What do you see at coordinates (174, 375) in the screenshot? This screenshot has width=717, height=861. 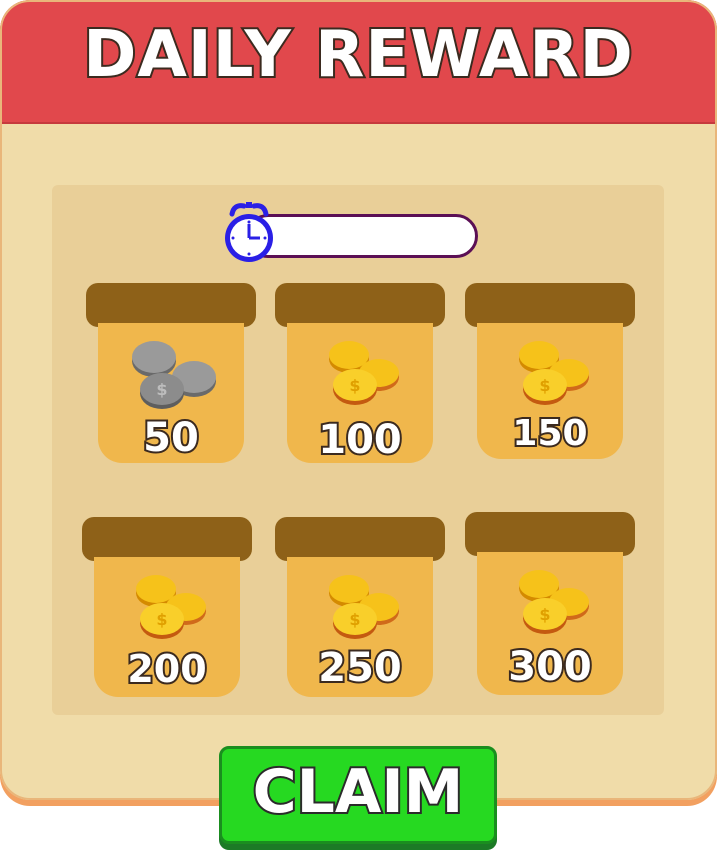 I see `silver-coins-icon: $` at bounding box center [174, 375].